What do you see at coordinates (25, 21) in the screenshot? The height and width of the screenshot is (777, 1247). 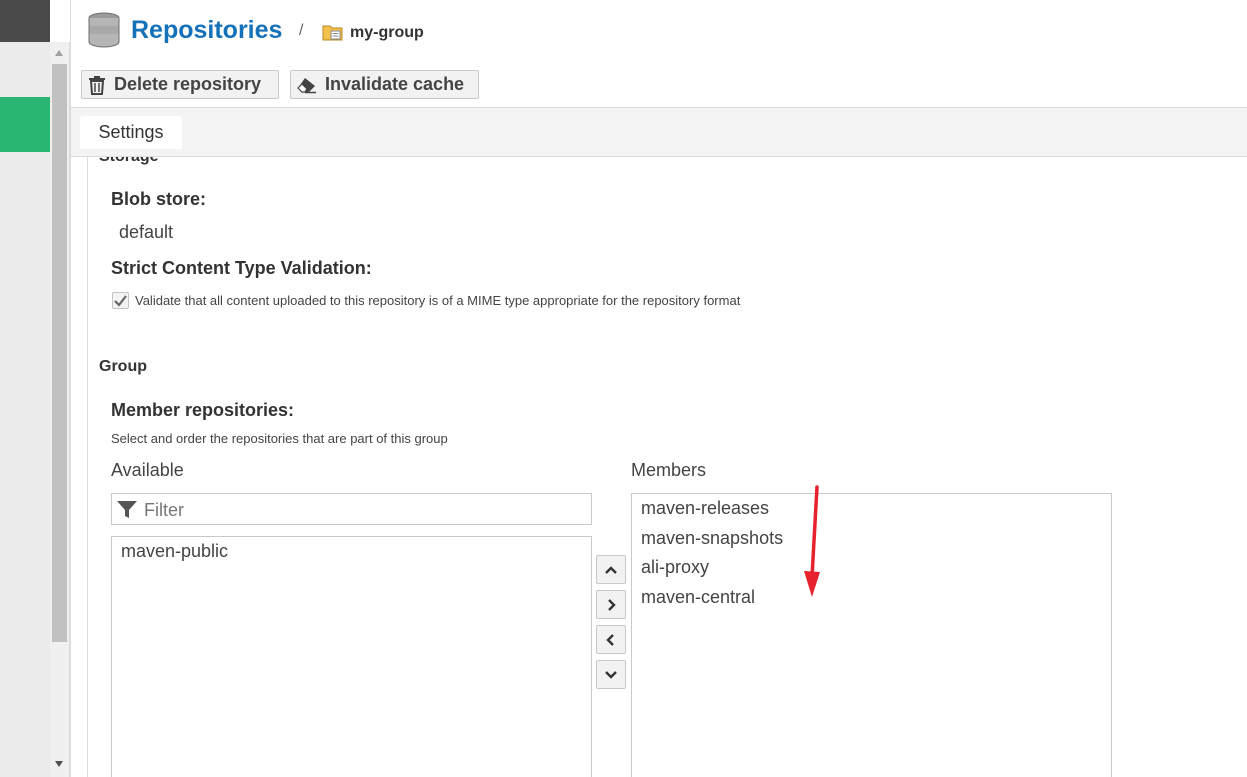 I see `sidebar-header` at bounding box center [25, 21].